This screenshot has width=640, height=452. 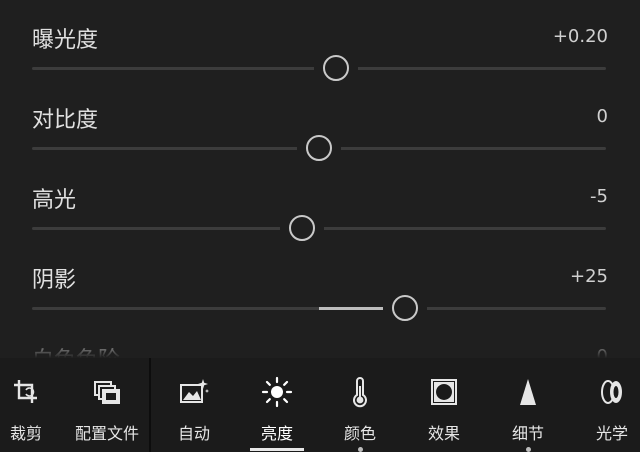 I want to click on highlights-slider-track, so click(x=319, y=228).